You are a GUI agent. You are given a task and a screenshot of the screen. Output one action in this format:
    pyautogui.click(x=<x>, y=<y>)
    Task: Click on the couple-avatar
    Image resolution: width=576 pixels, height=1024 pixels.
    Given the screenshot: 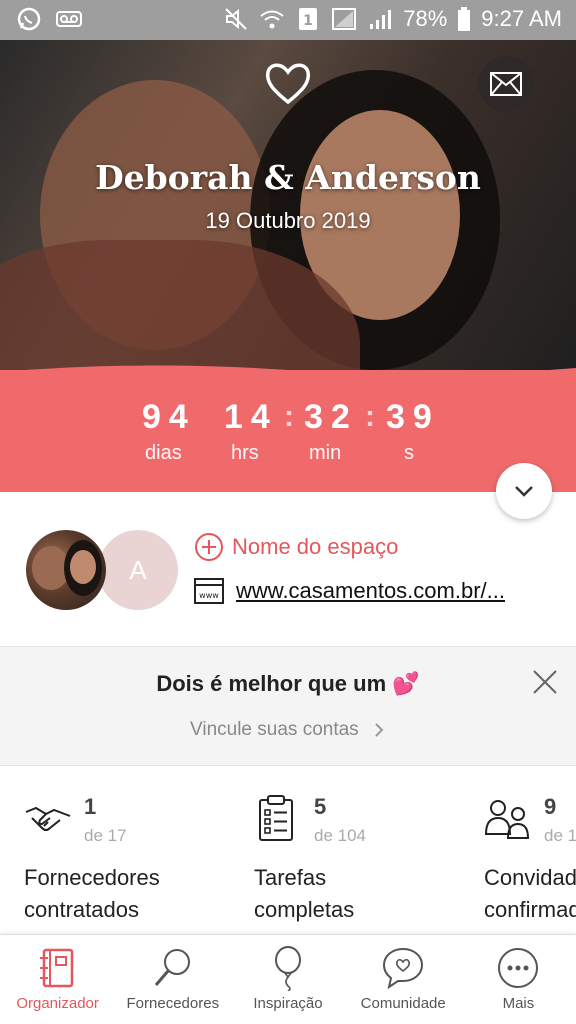 What is the action you would take?
    pyautogui.click(x=66, y=570)
    